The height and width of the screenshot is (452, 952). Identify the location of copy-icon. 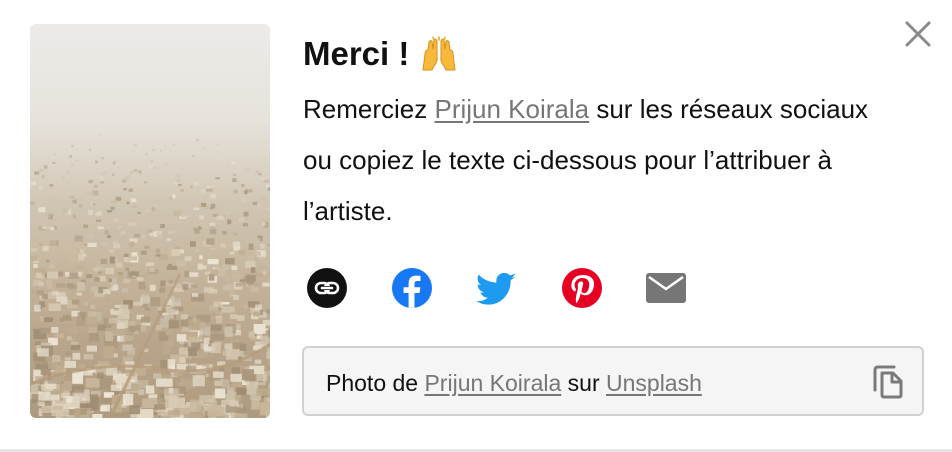
(888, 382).